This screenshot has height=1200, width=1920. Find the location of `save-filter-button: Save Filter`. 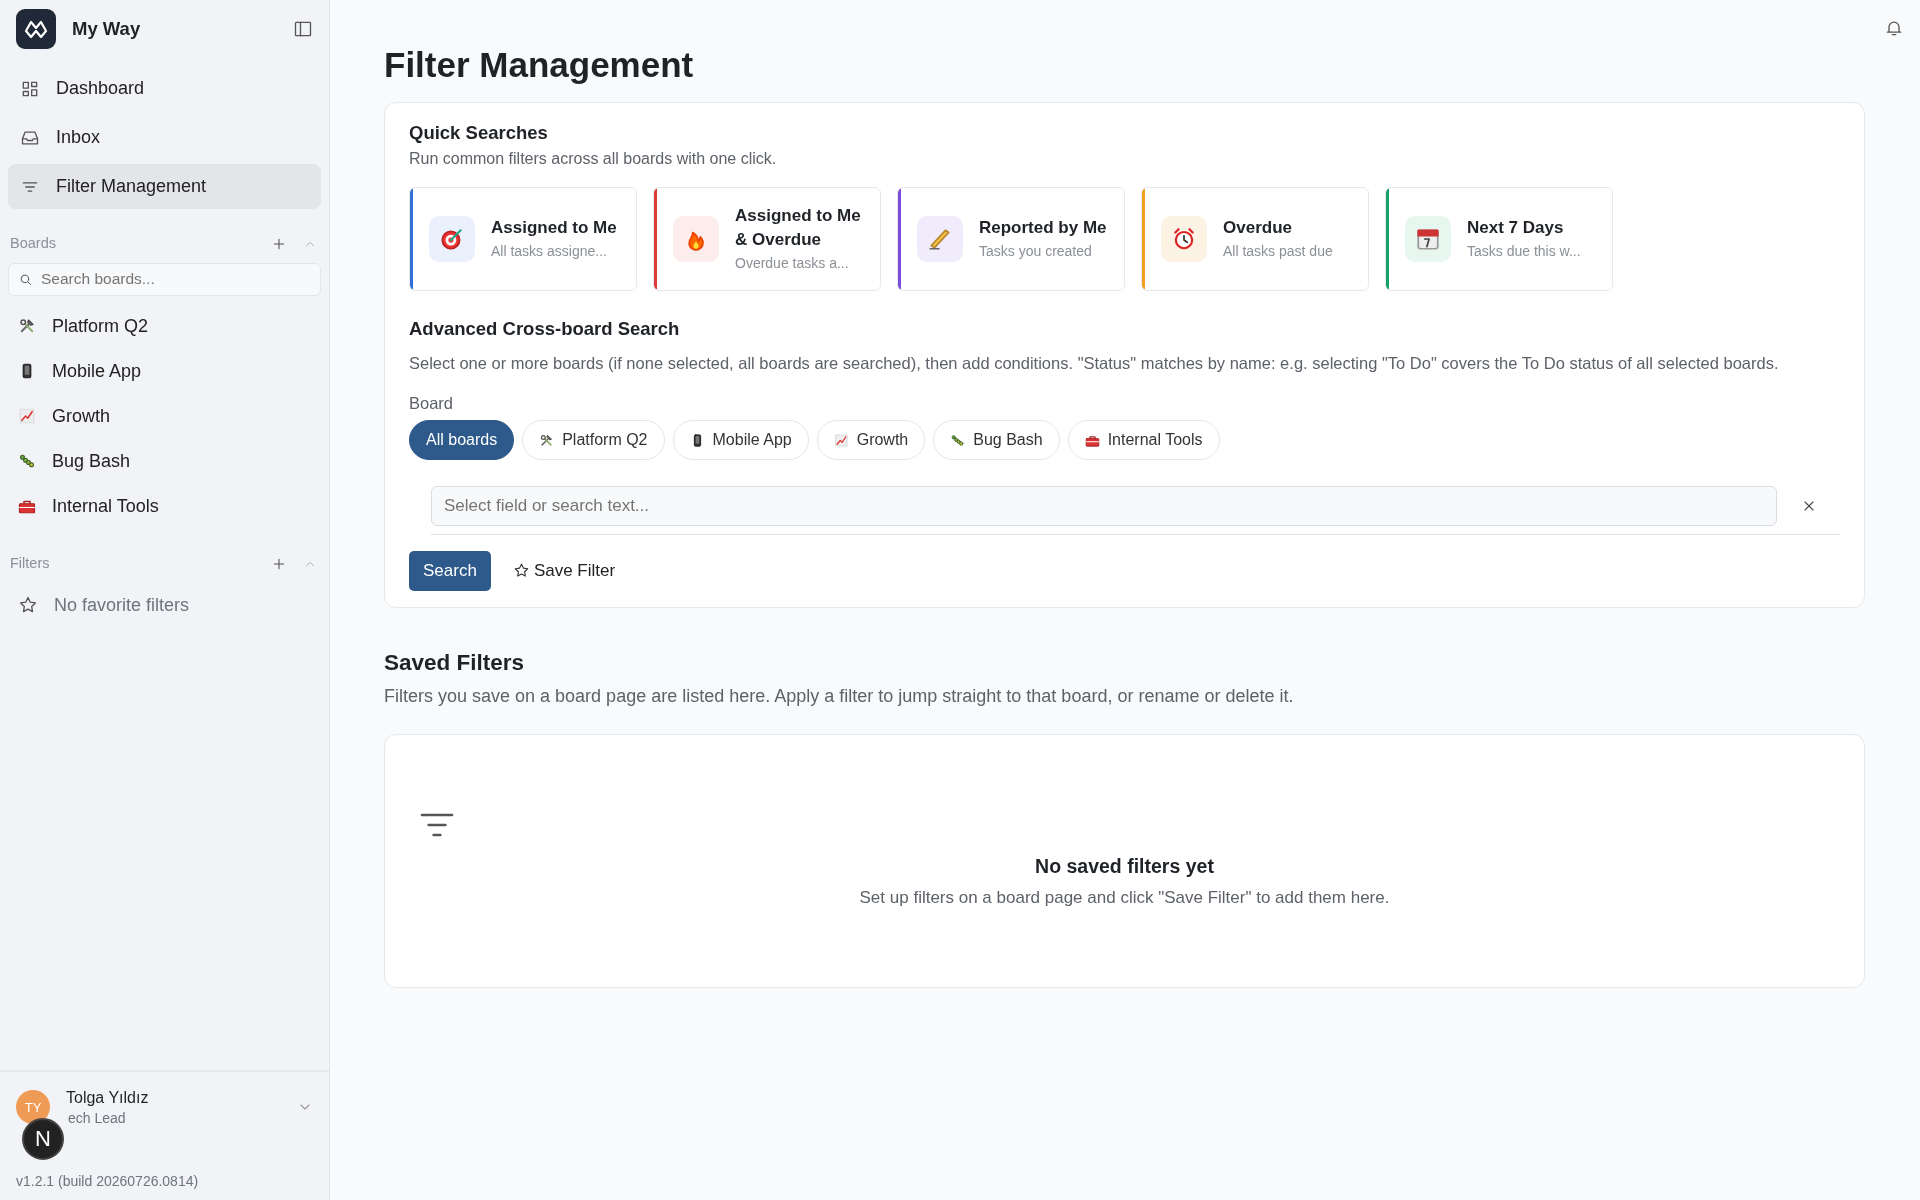

save-filter-button: Save Filter is located at coordinates (564, 571).